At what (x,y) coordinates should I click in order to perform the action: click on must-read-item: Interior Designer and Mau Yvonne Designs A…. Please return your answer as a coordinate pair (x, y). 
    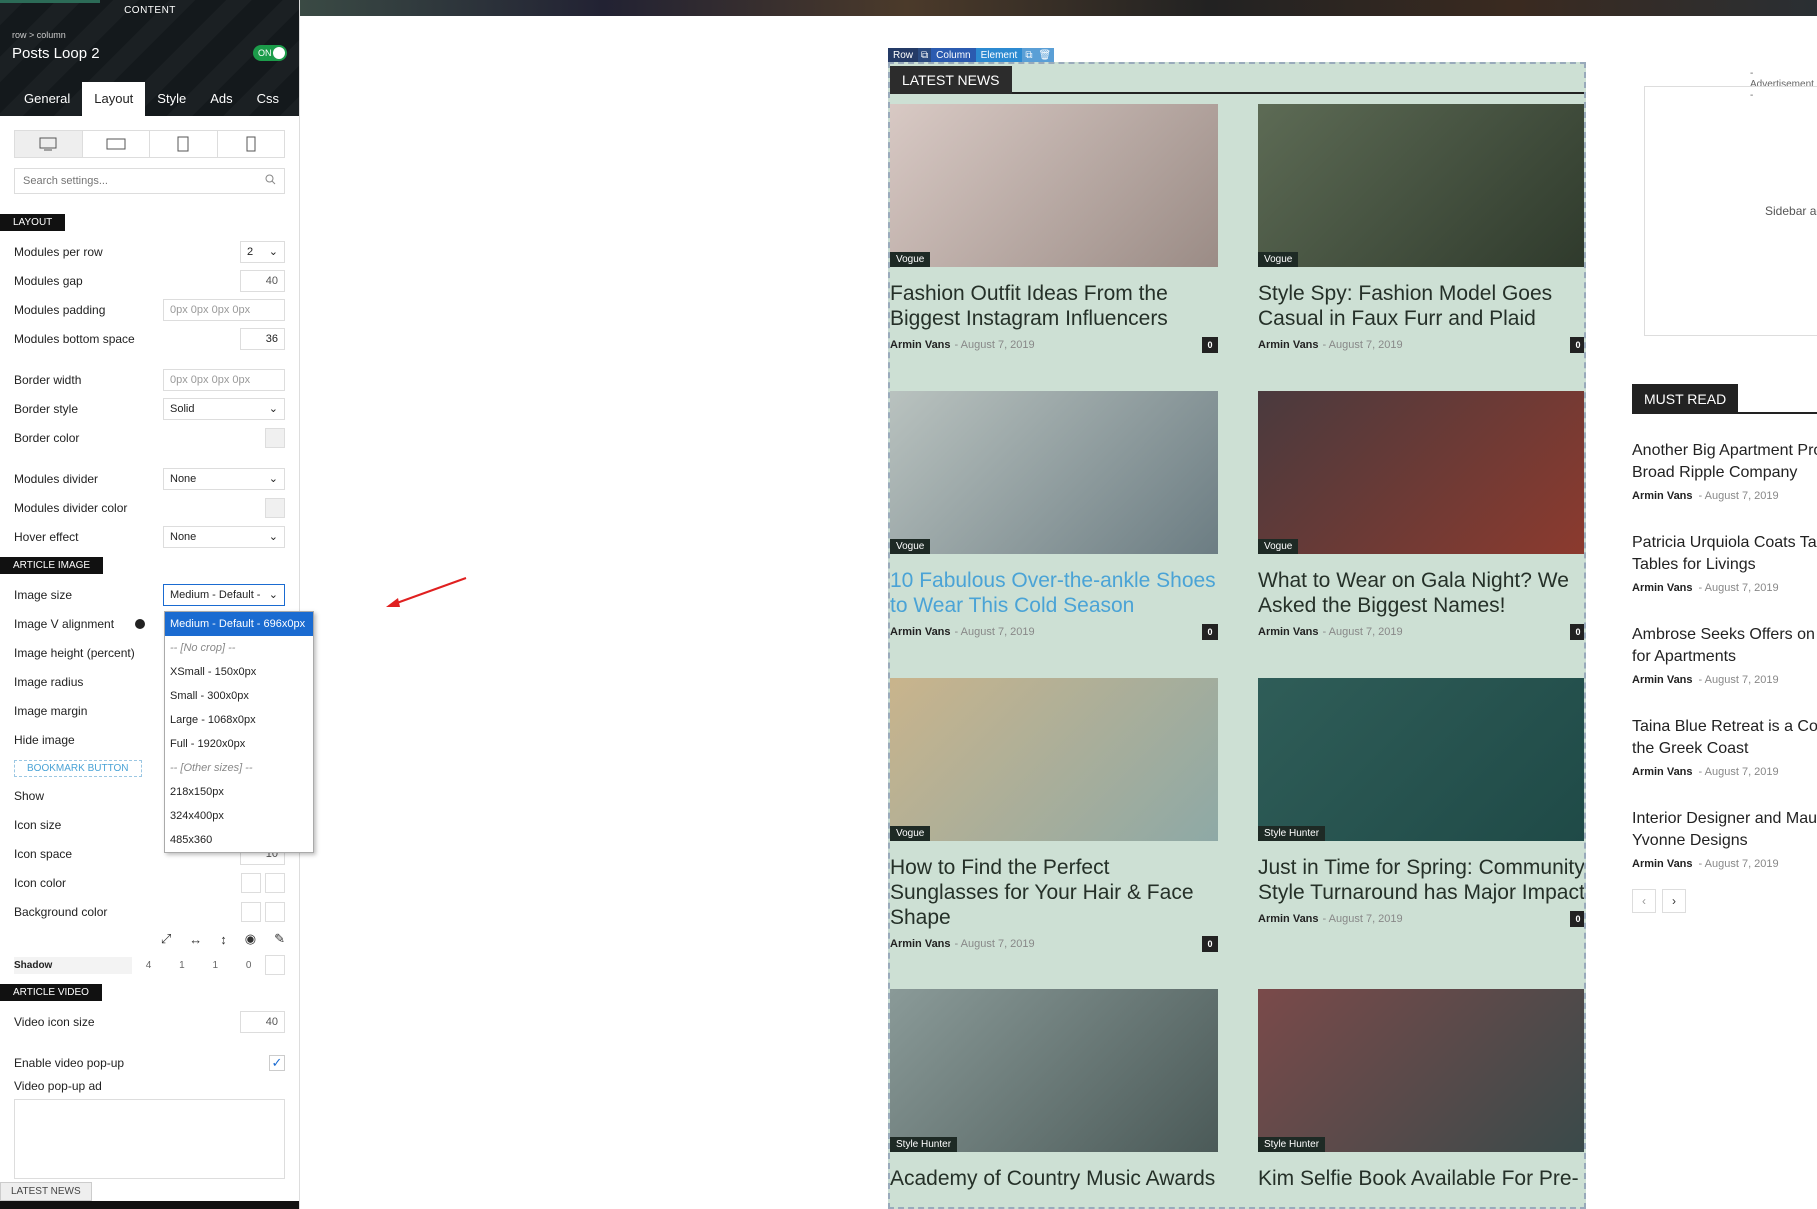
    Looking at the image, I should click on (1724, 839).